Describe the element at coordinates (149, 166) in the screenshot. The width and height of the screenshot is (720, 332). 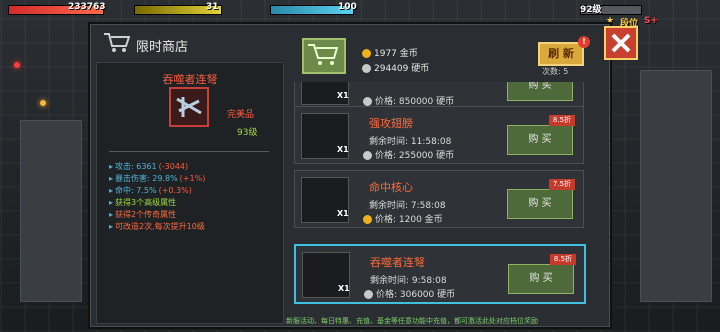
I see `attribute-line: ▸ 攻击: 6361 (-3044)` at that location.